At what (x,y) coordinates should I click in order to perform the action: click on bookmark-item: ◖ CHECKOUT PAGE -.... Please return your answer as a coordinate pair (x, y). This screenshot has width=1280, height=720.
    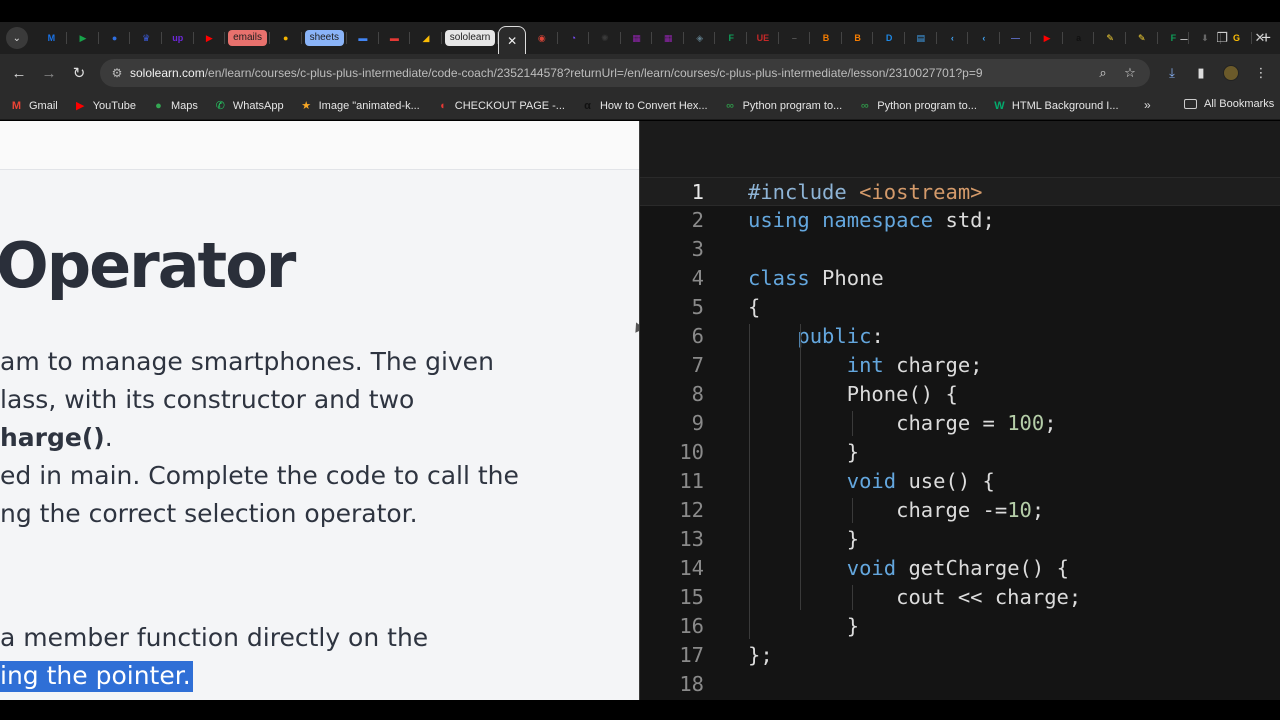
    Looking at the image, I should click on (500, 105).